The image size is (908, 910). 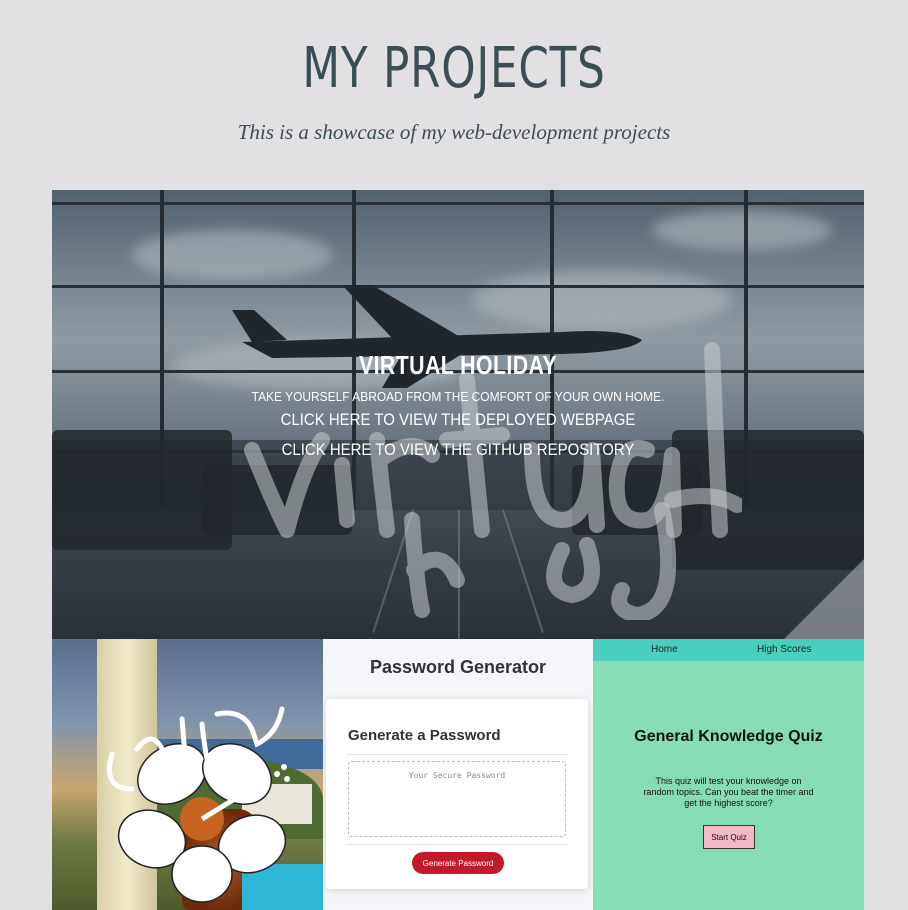 I want to click on github-repository-link: CLICK HERE TO VIEW THE GITHUB REPOSITORY, so click(x=458, y=450).